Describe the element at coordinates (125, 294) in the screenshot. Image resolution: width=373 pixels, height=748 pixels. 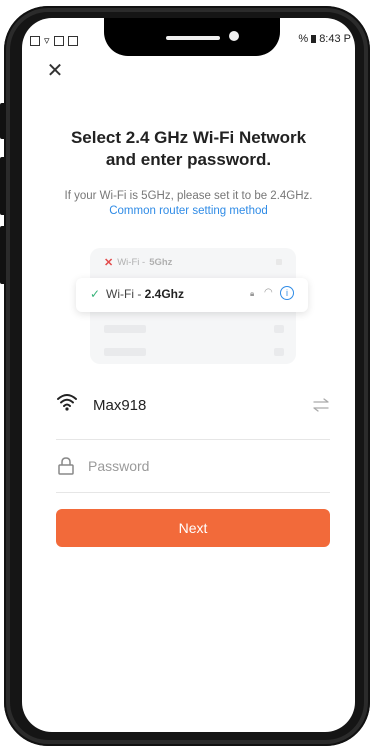
I see `illustration-24ghz-prefix: Wi-Fi -` at that location.